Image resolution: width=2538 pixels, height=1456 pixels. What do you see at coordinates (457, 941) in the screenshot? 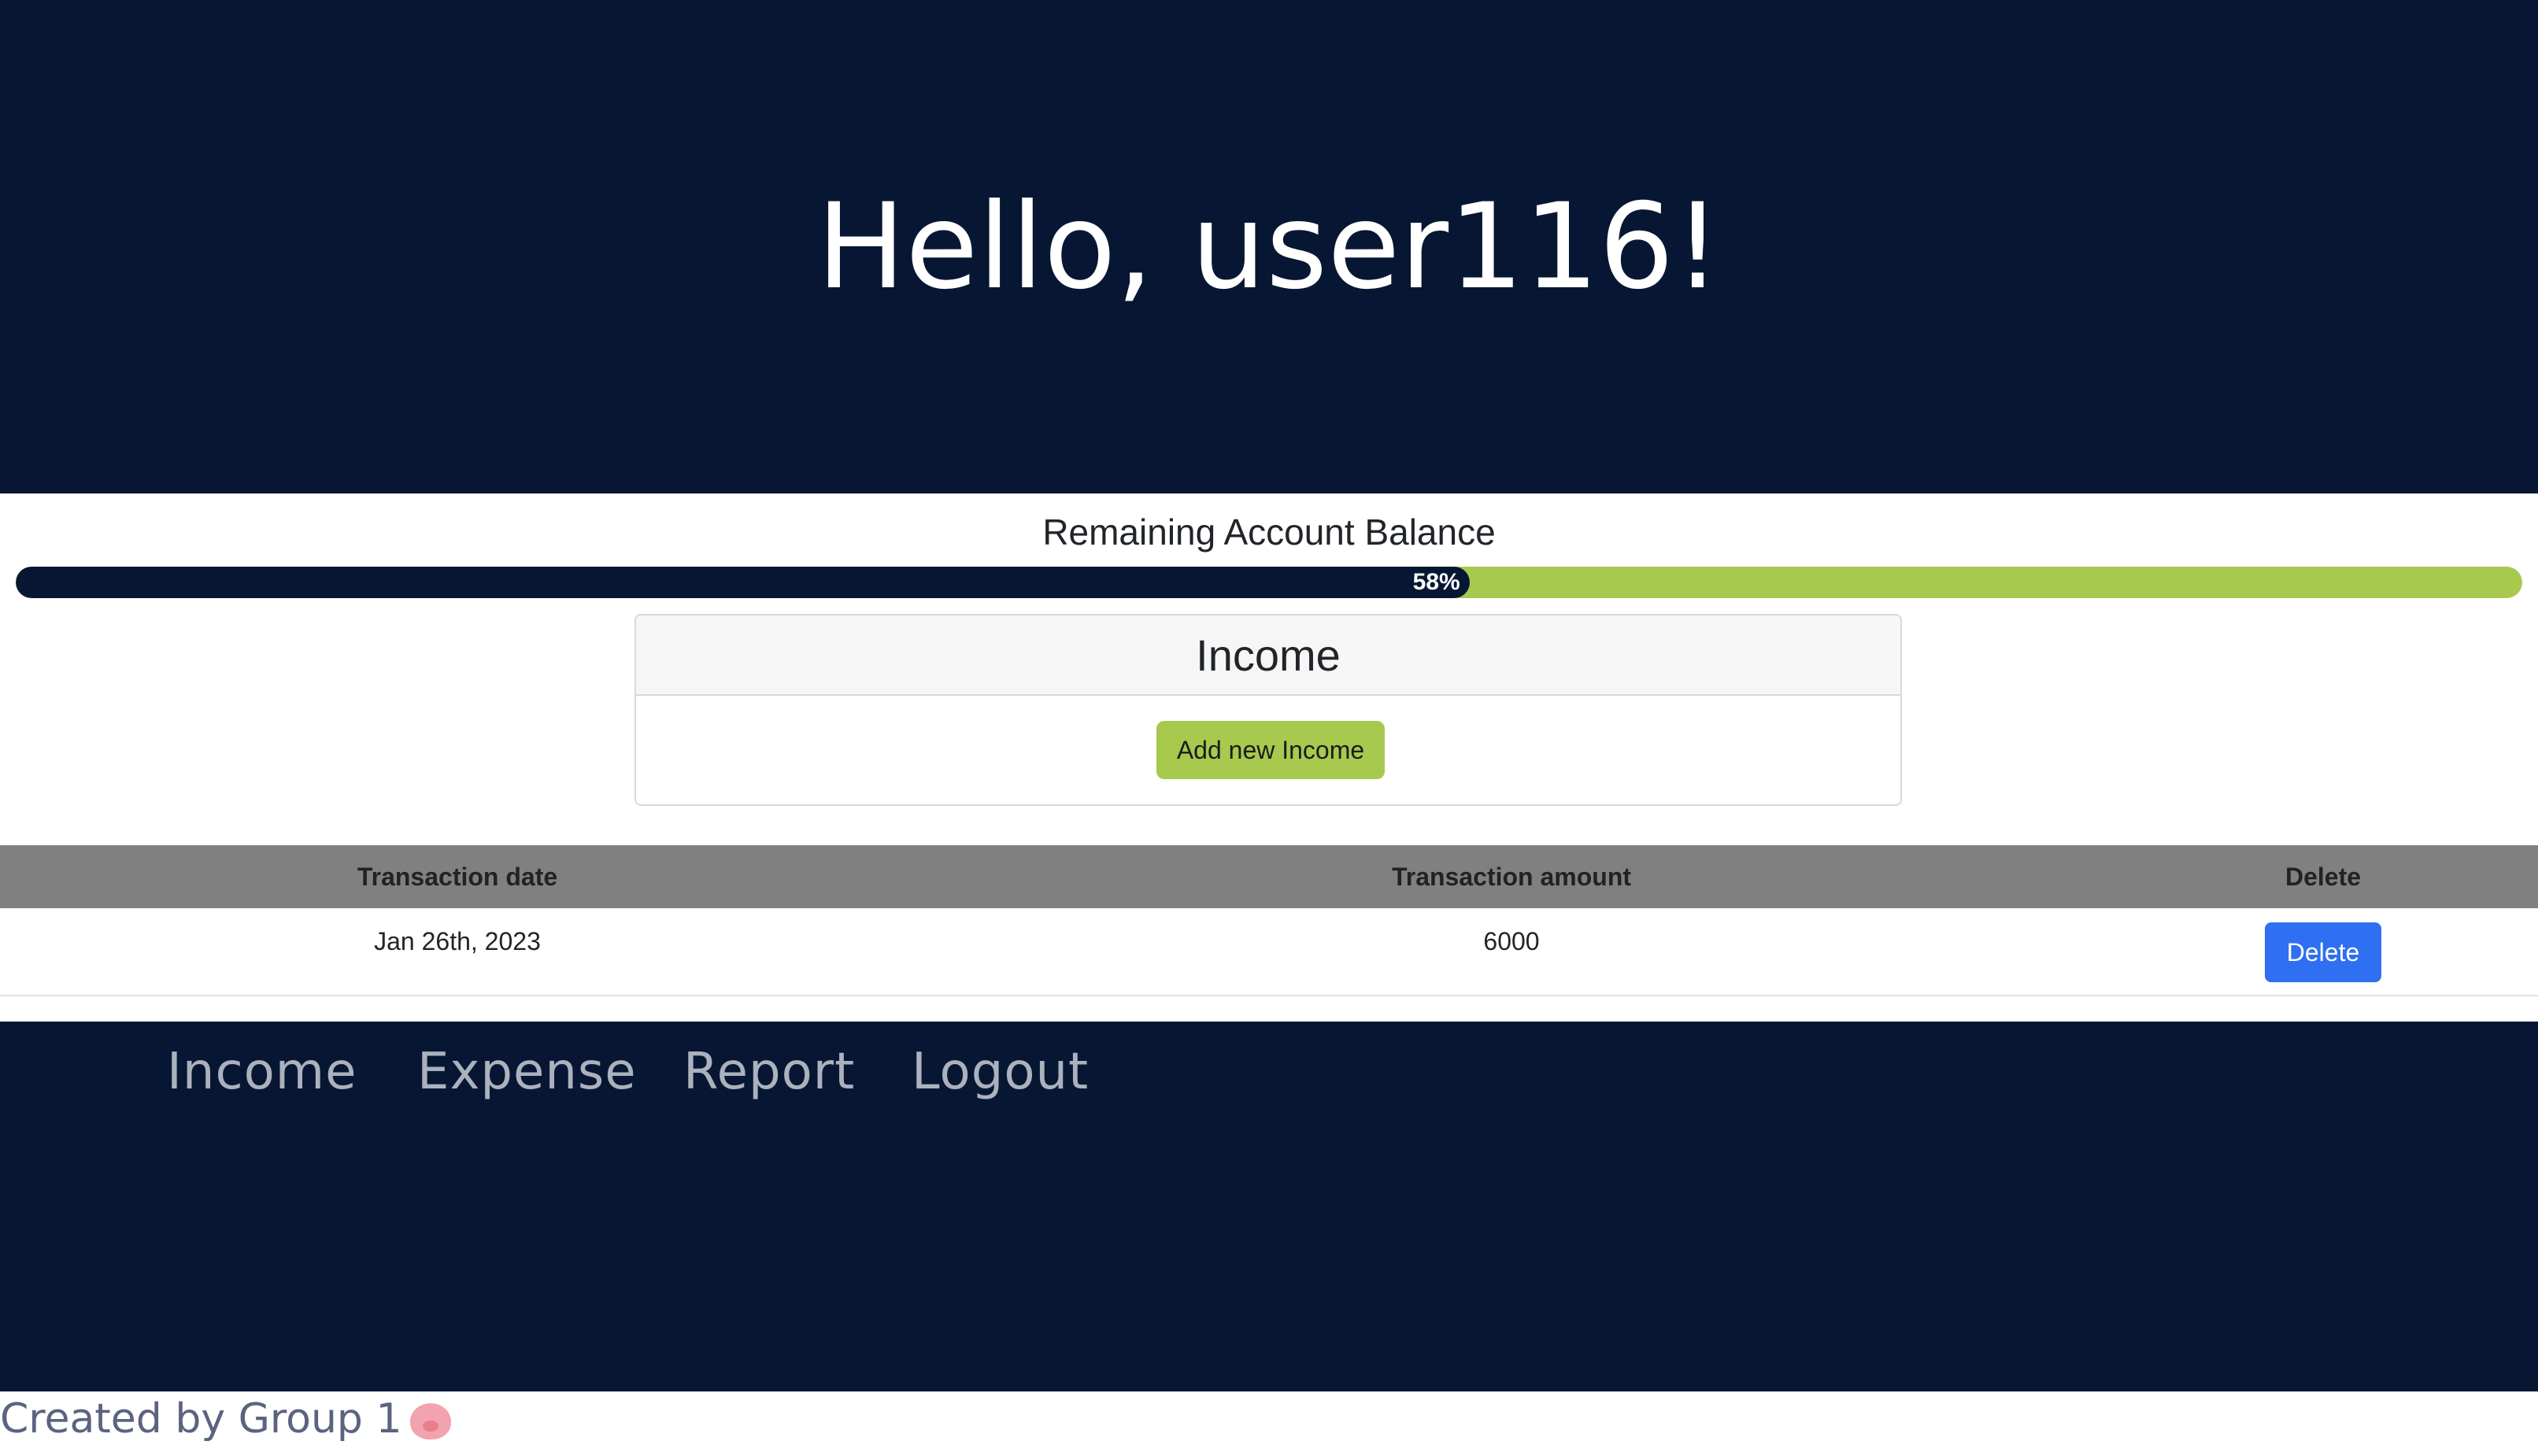
I see `transaction-date: Jan 26th, 2023` at bounding box center [457, 941].